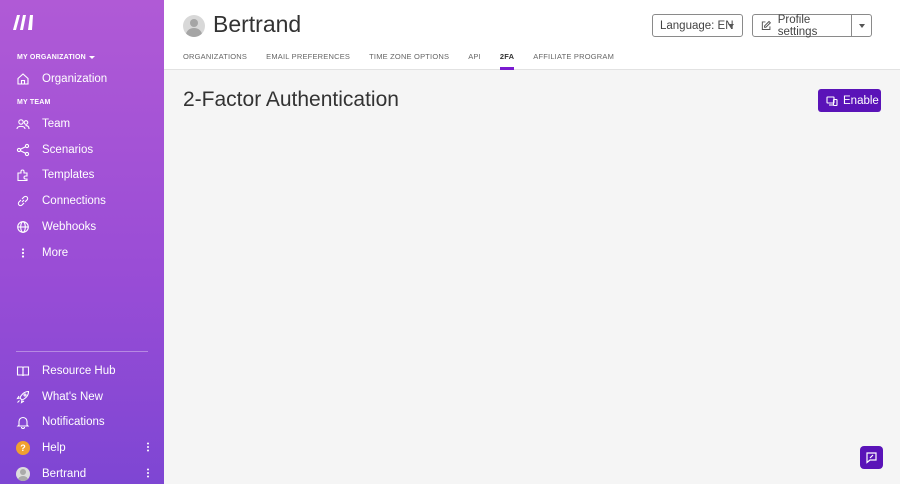 The image size is (900, 484). I want to click on profile-settings-label: Profile settings, so click(797, 25).